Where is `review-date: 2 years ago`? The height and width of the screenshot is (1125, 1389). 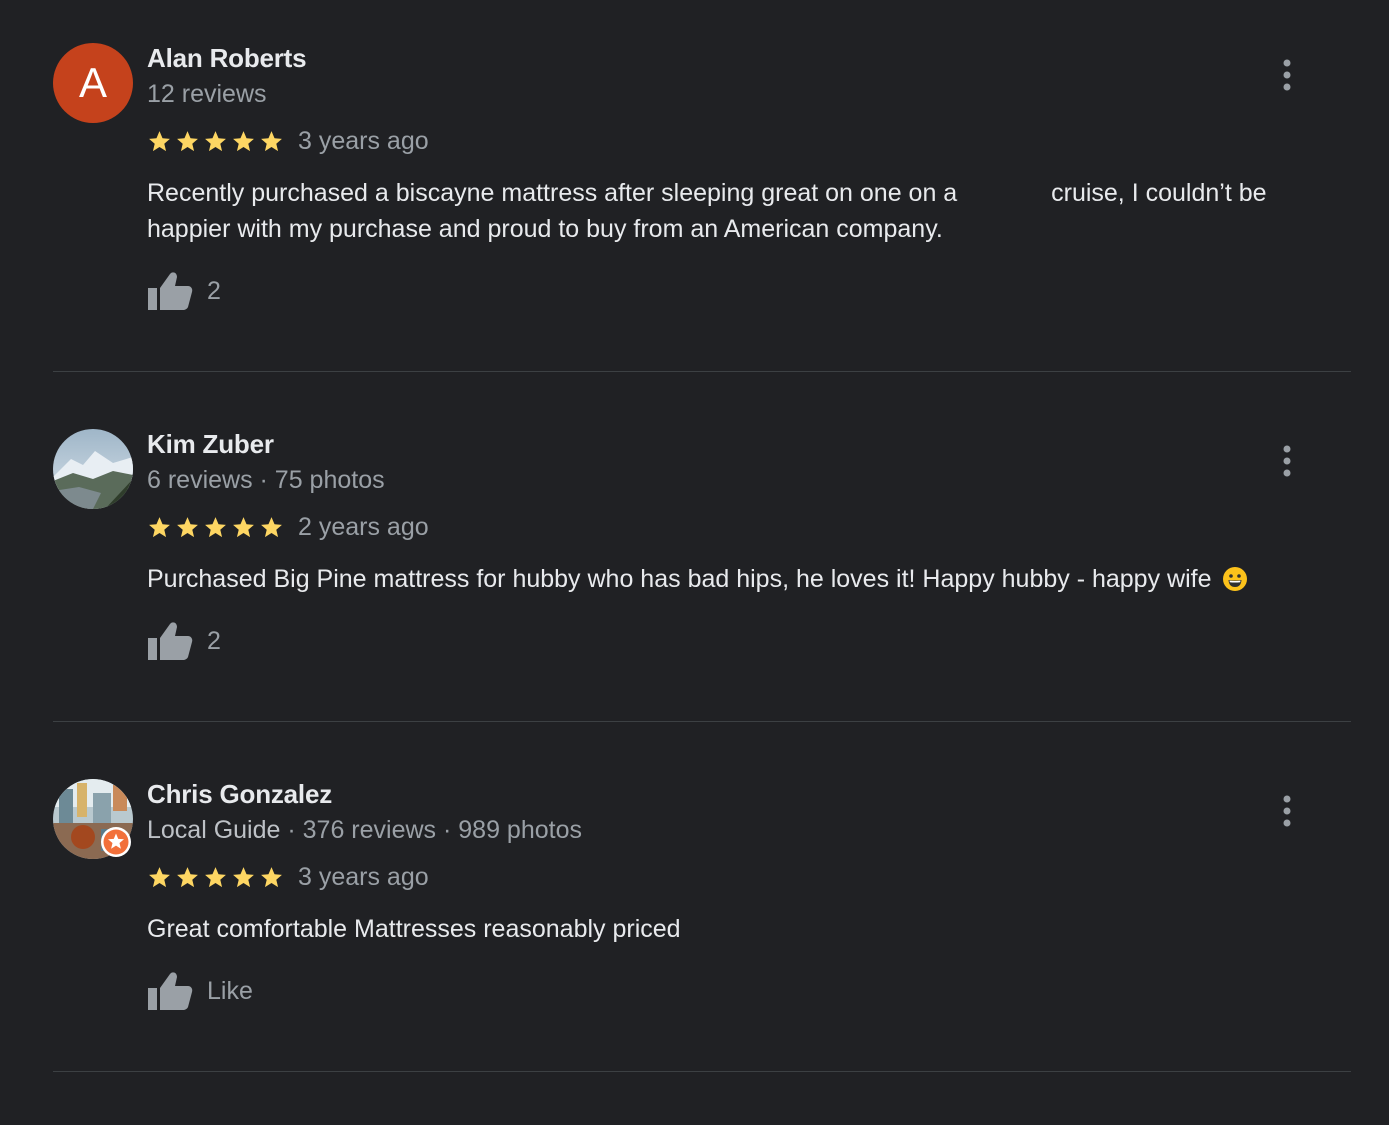
review-date: 2 years ago is located at coordinates (363, 527).